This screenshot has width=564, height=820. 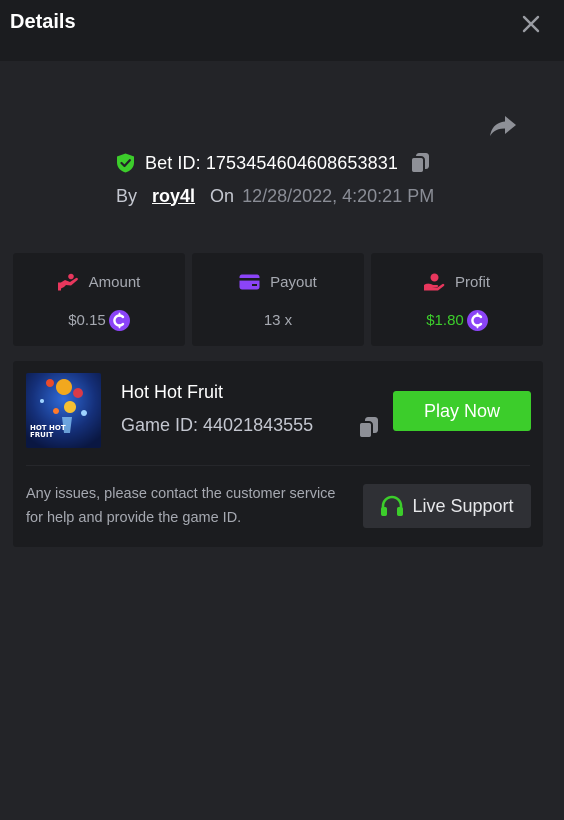 What do you see at coordinates (99, 299) in the screenshot?
I see `amount-card: Amount $0.15` at bounding box center [99, 299].